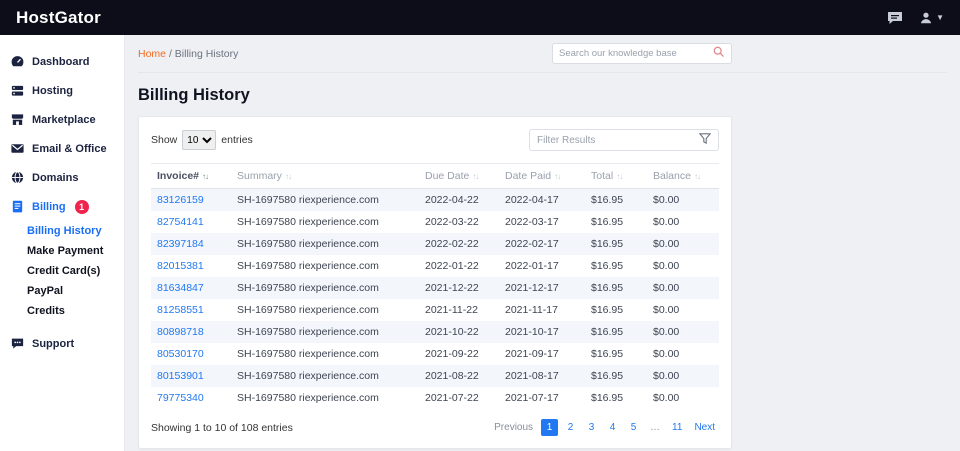 The height and width of the screenshot is (451, 960). Describe the element at coordinates (164, 140) in the screenshot. I see `show-label: Show` at that location.